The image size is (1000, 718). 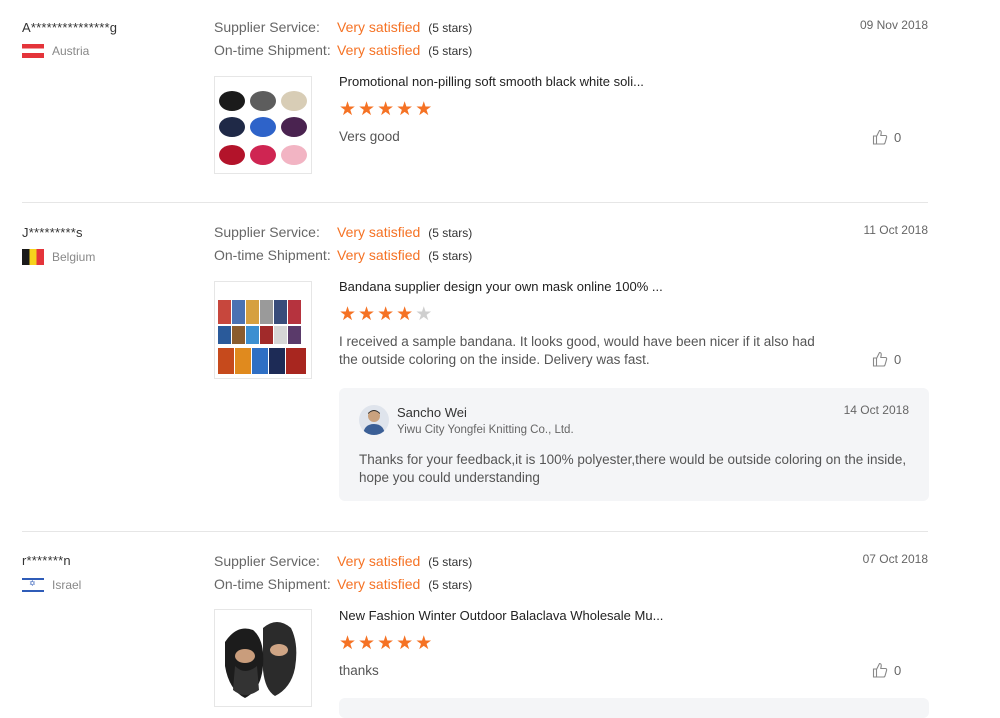 I want to click on buyer-country: Israel, so click(x=51, y=585).